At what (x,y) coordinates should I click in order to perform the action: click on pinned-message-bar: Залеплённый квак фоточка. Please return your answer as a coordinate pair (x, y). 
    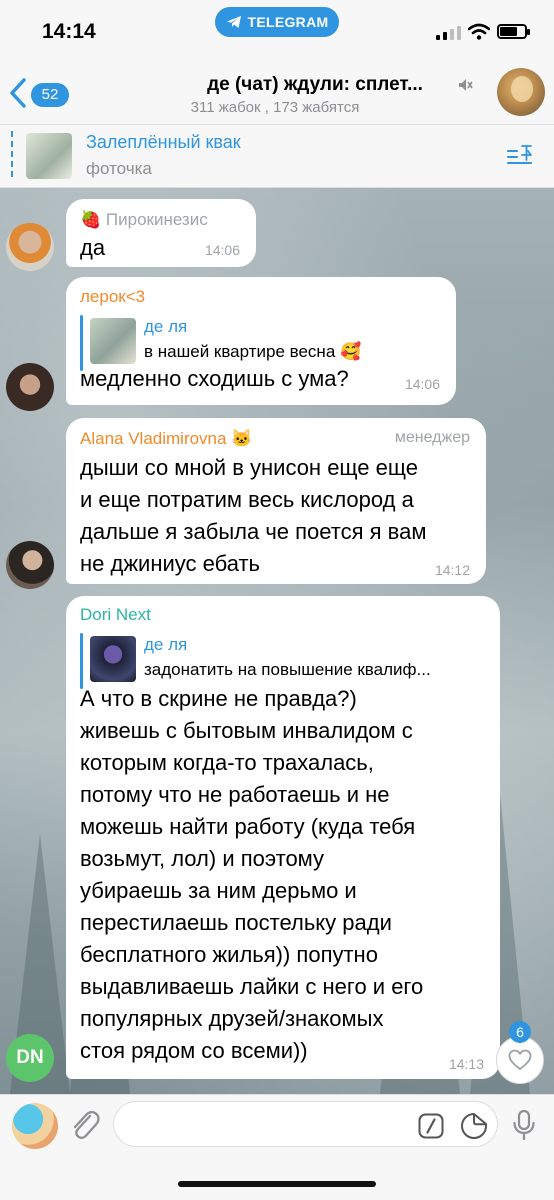
    Looking at the image, I should click on (277, 156).